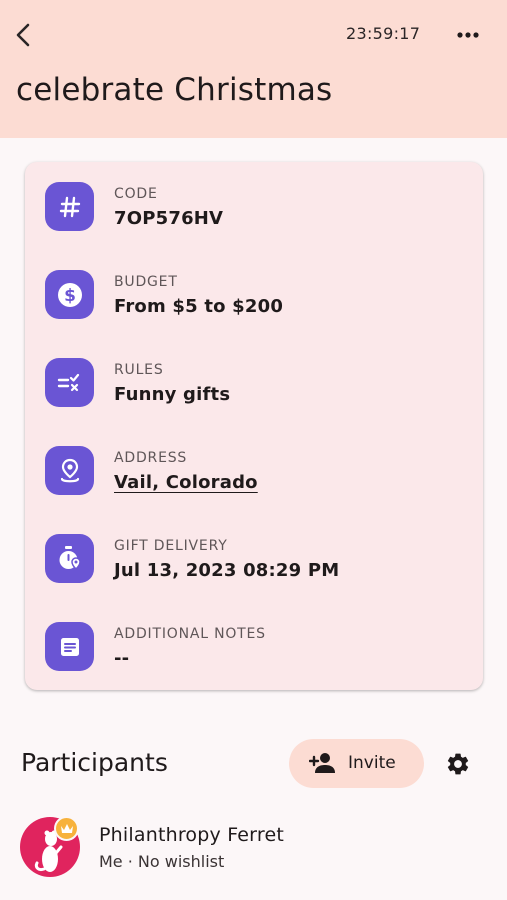  What do you see at coordinates (69, 646) in the screenshot?
I see `notes-icon` at bounding box center [69, 646].